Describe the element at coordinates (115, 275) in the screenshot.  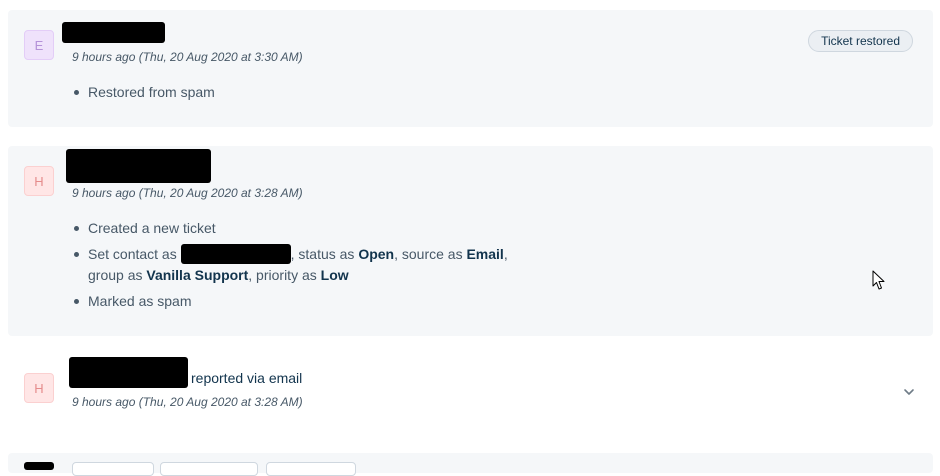
I see `group-prefix: group as` at that location.